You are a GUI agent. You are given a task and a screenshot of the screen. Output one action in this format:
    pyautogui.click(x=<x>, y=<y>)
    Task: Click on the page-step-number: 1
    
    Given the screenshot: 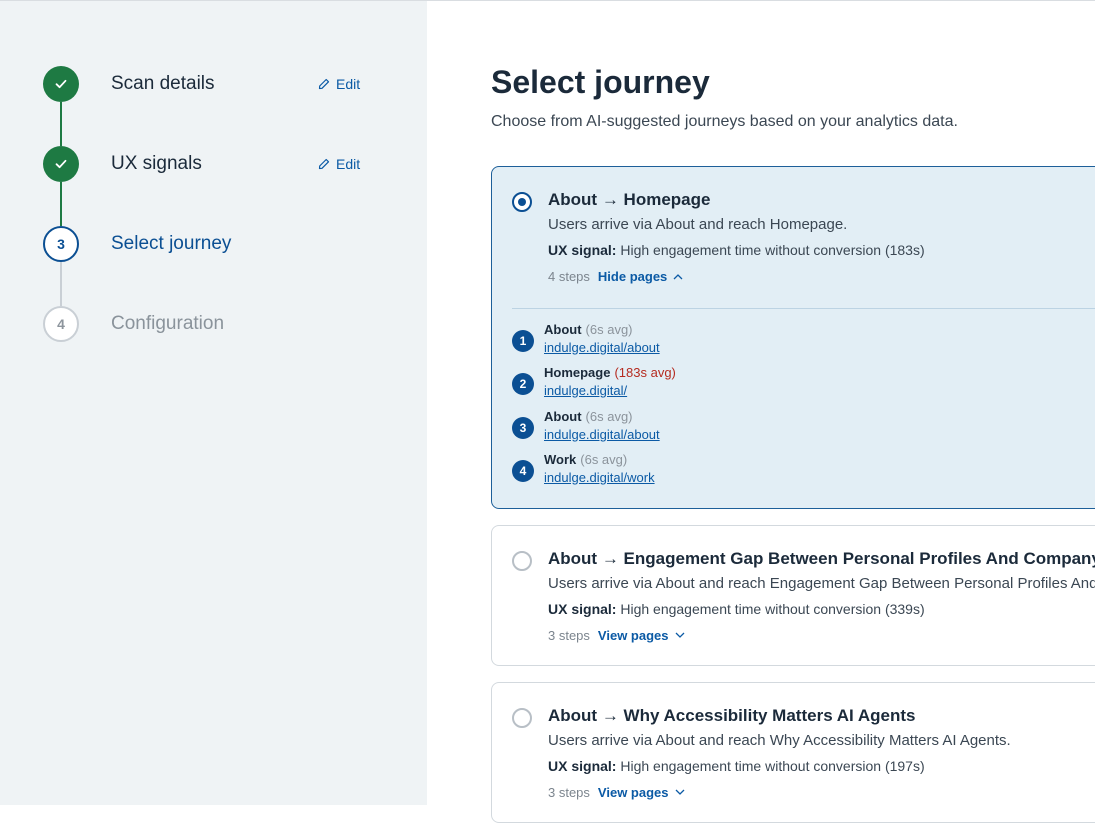 What is the action you would take?
    pyautogui.click(x=523, y=341)
    